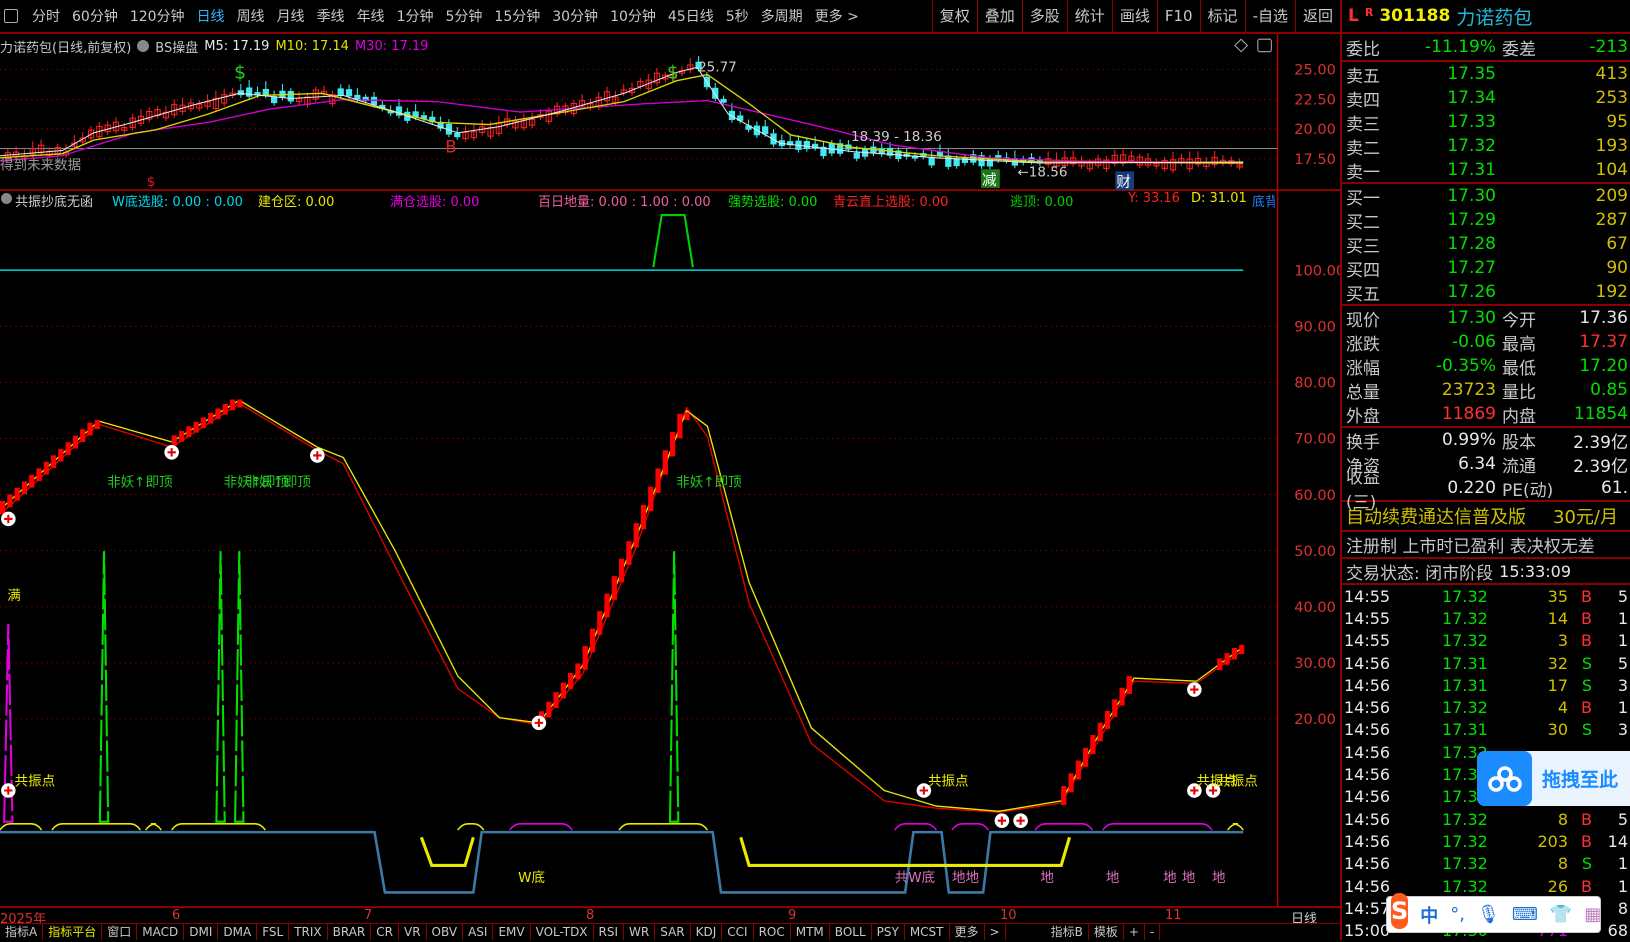  I want to click on indicator-tab: MCST, so click(927, 932).